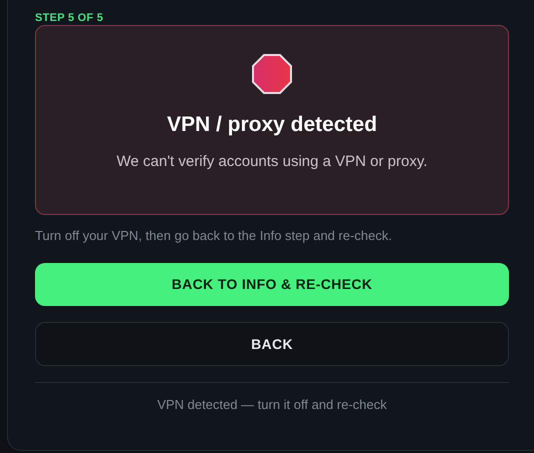 The image size is (534, 453). Describe the element at coordinates (272, 405) in the screenshot. I see `status-text: VPN detected — turn it off and re-check` at that location.